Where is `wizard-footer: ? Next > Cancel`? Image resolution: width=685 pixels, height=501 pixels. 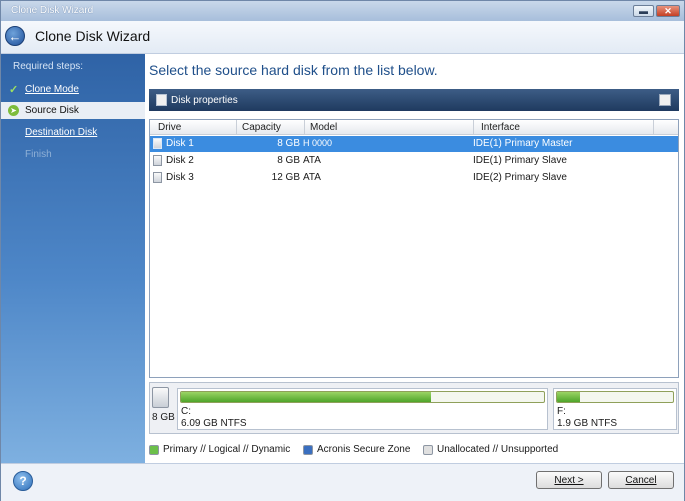 wizard-footer: ? Next > Cancel is located at coordinates (342, 482).